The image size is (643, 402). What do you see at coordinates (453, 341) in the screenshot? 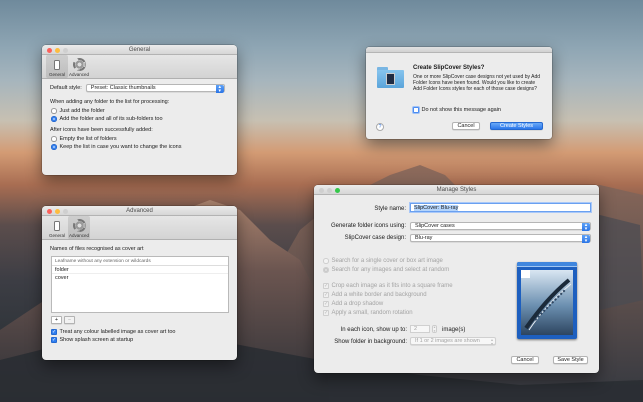
I see `show-folder-popup: If 1 or 2 images are shown ▴ ▾` at bounding box center [453, 341].